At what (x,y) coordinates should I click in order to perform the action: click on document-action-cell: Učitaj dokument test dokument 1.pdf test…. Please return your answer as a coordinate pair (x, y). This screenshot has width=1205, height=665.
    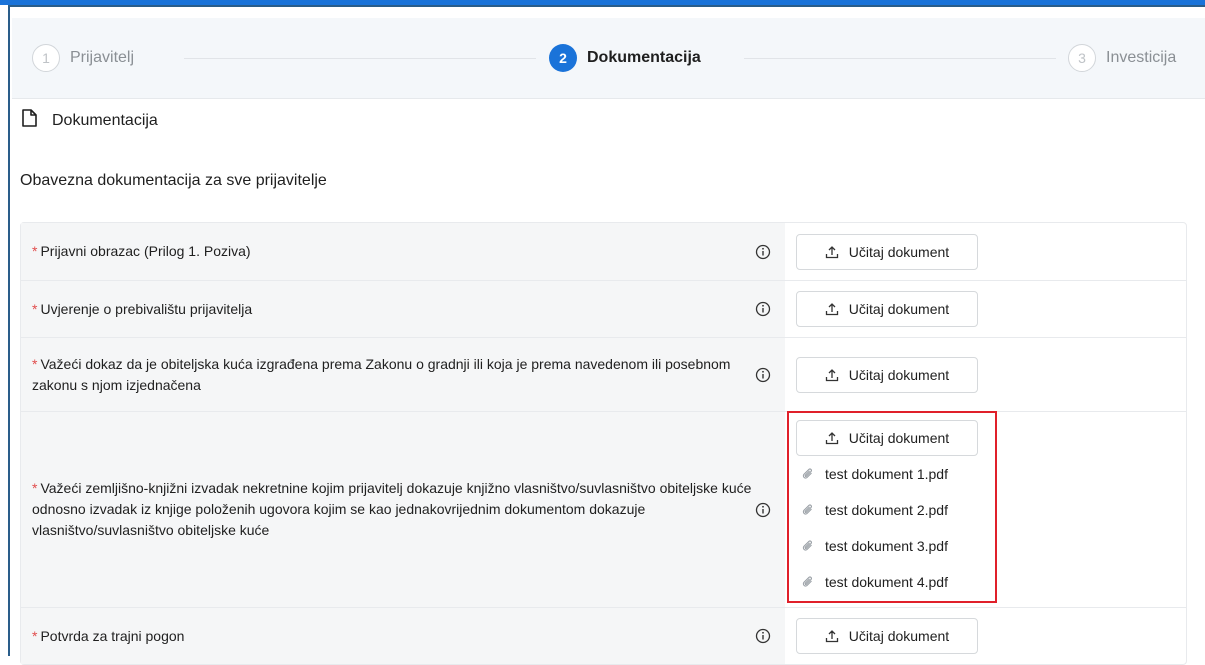
    Looking at the image, I should click on (985, 509).